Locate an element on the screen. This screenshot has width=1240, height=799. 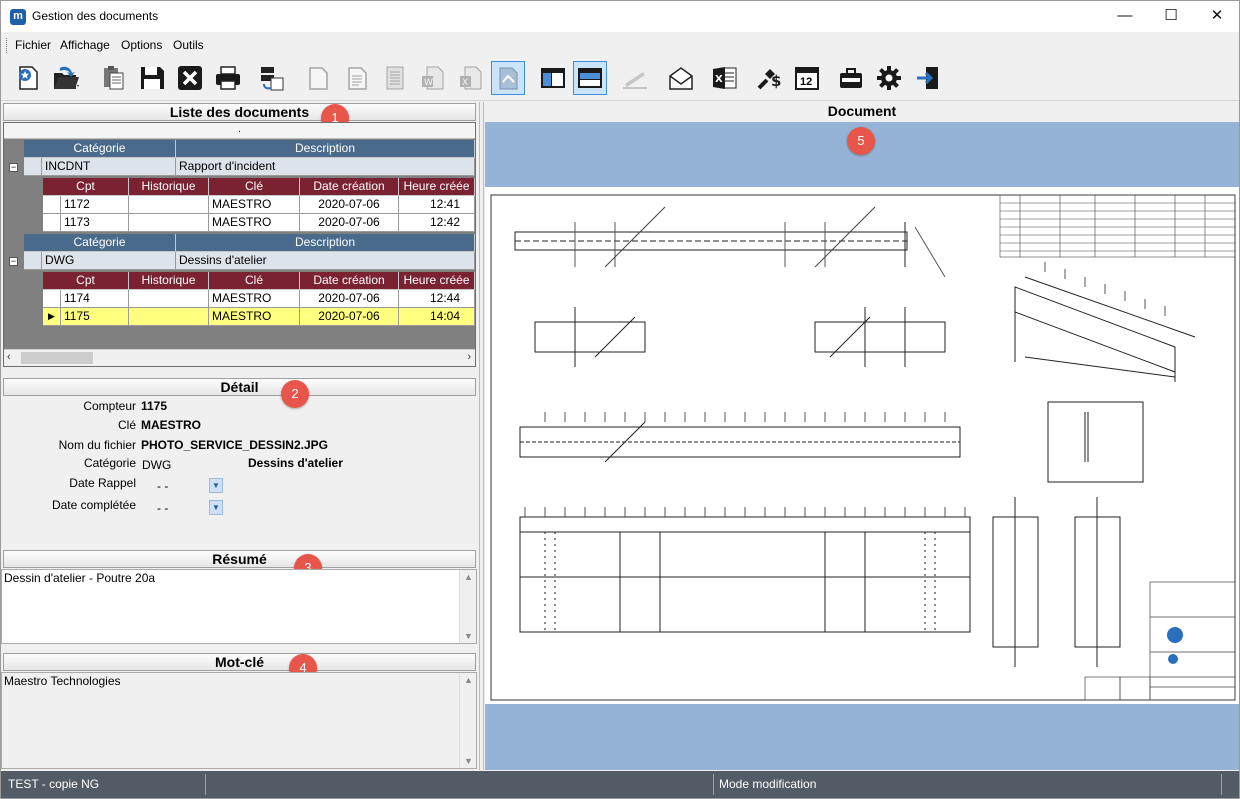
fichier-value: PHOTO_SERVICE_DESSIN2.JPG is located at coordinates (234, 445).